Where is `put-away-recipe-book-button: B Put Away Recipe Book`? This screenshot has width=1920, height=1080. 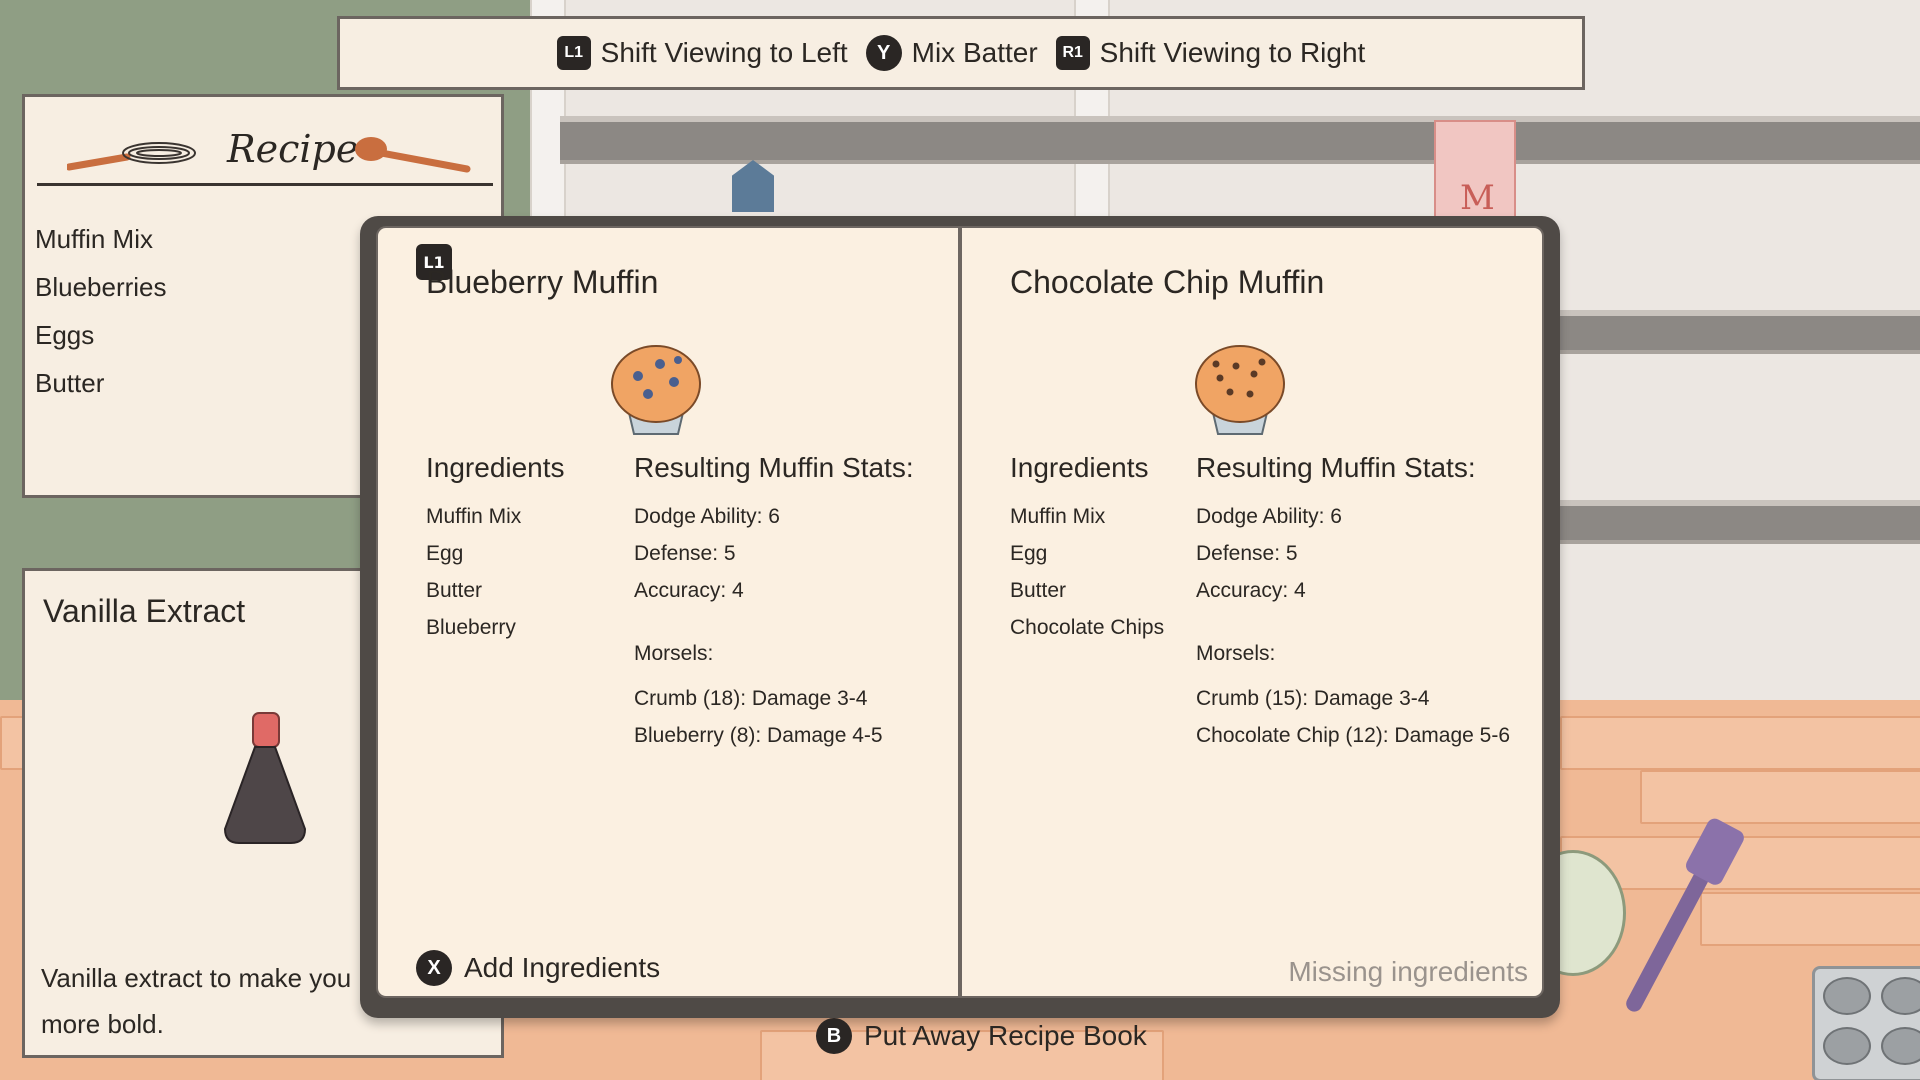 put-away-recipe-book-button: B Put Away Recipe Book is located at coordinates (981, 1036).